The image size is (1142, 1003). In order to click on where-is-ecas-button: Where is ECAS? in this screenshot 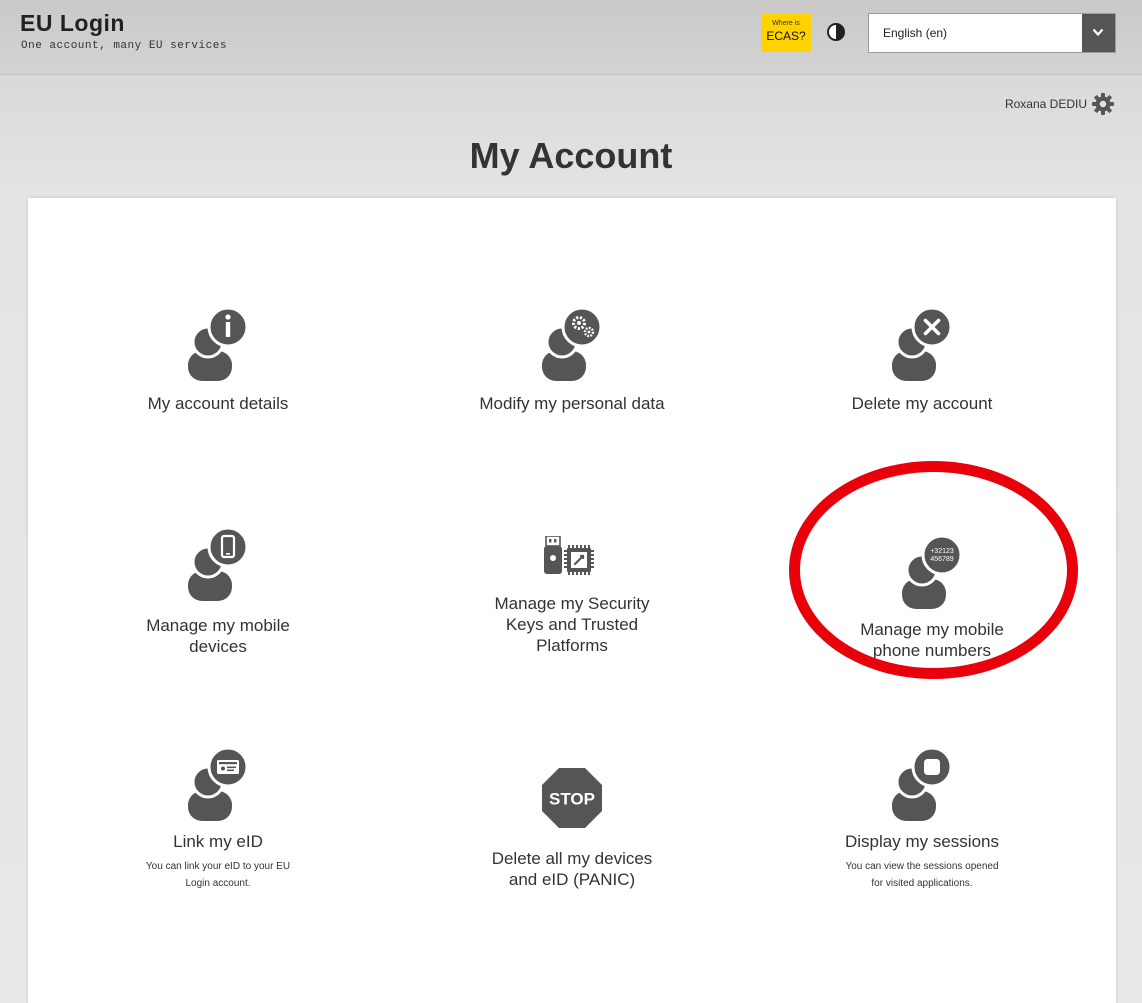, I will do `click(786, 33)`.